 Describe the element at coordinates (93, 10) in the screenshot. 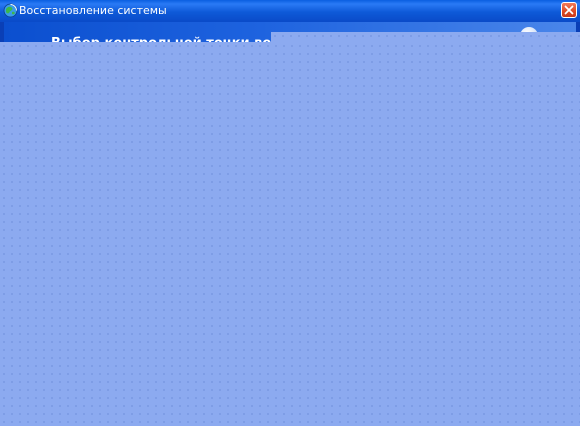

I see `window-title: Восстановление системы` at that location.